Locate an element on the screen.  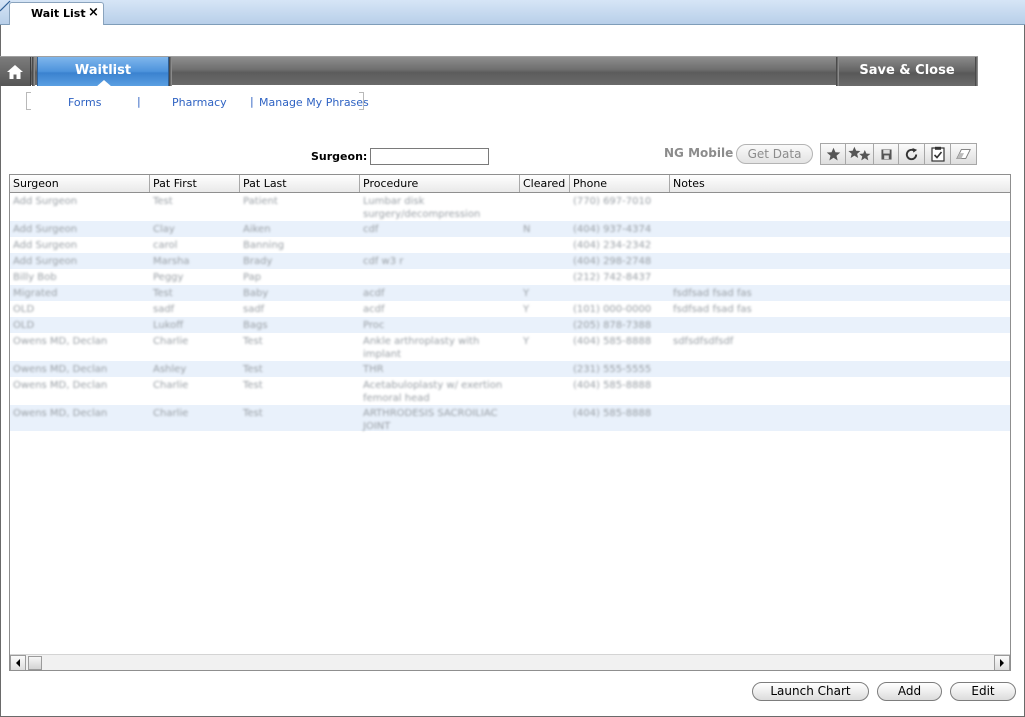
cell-procedure is located at coordinates (440, 278).